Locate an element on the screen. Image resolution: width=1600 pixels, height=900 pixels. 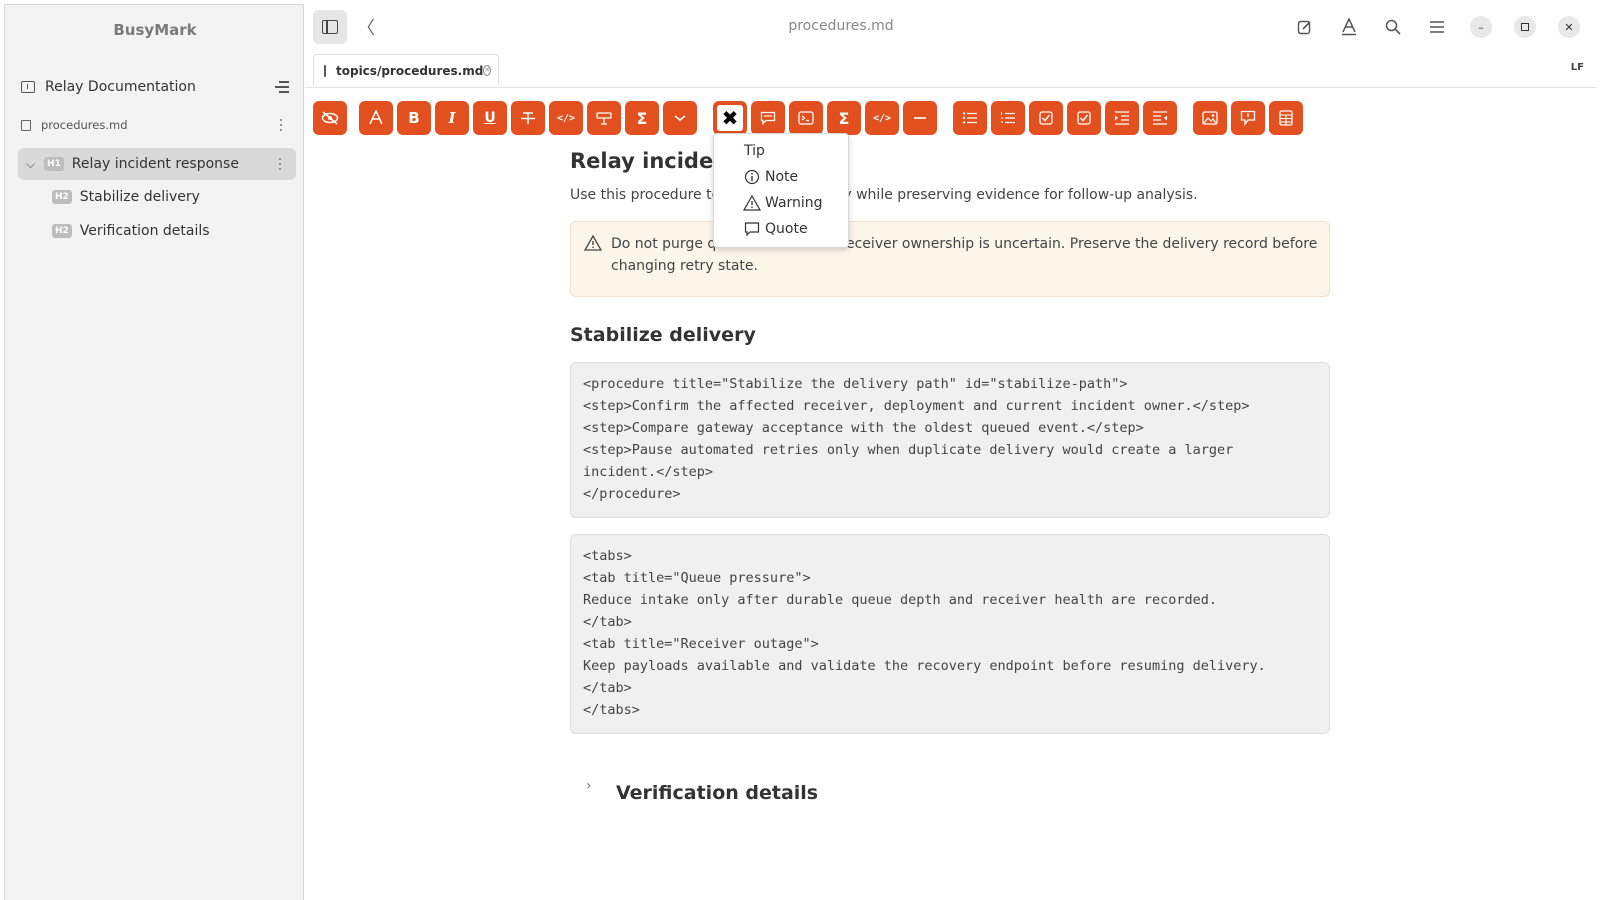
chevron-down-icon is located at coordinates (680, 118).